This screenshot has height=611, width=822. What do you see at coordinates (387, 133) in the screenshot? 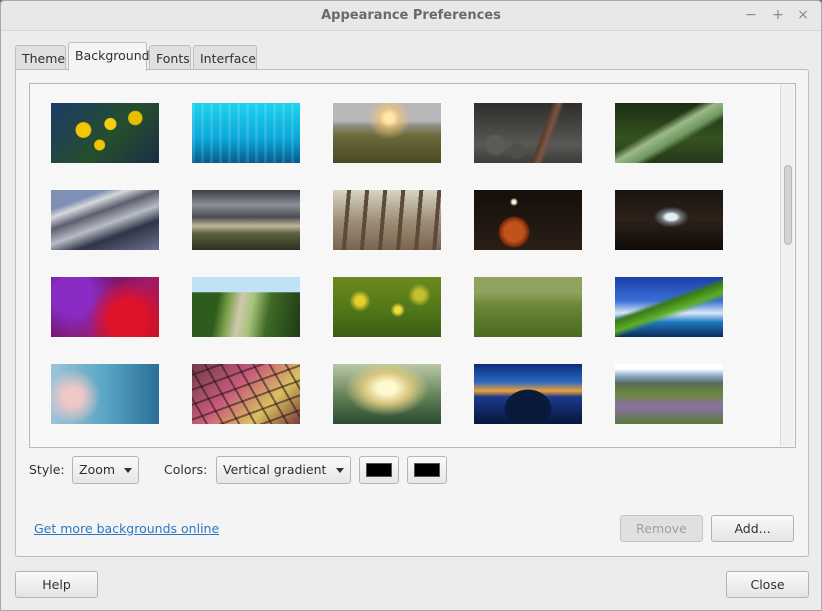
I see `wallpaper-thumbnail-sunset-grass` at bounding box center [387, 133].